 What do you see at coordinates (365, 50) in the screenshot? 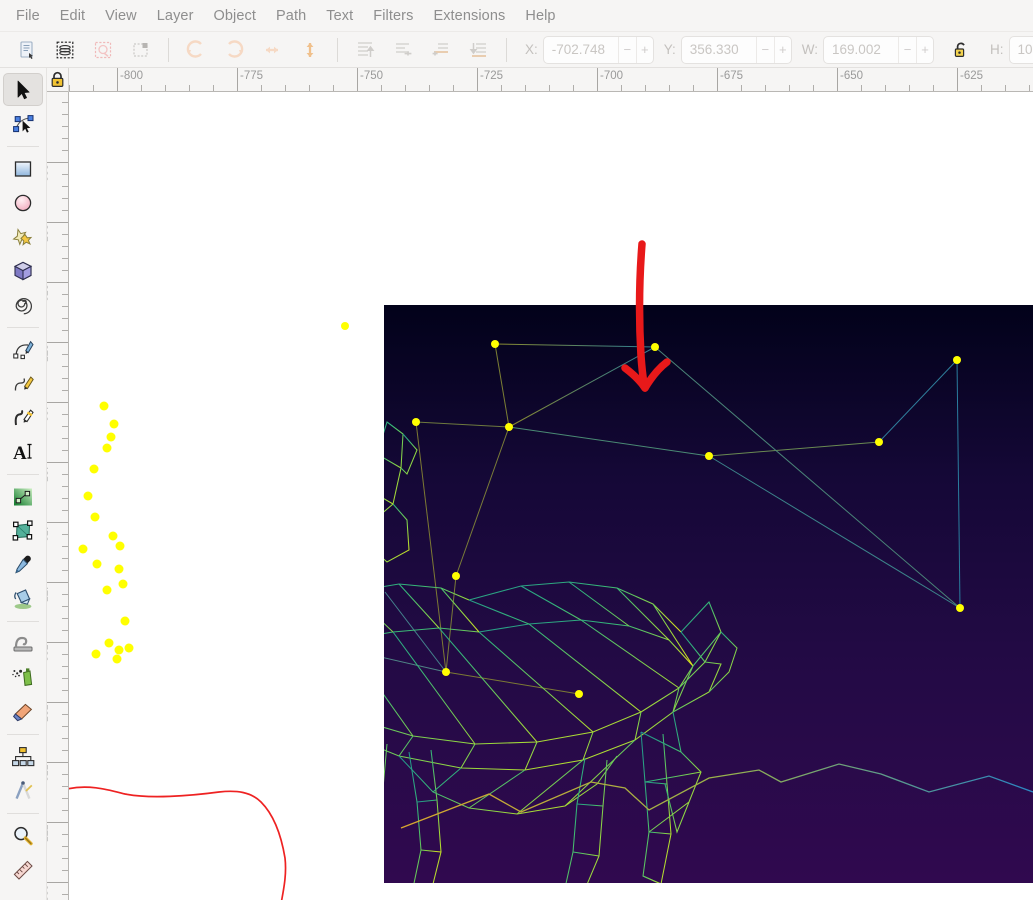
I see `raise-to-top-button` at bounding box center [365, 50].